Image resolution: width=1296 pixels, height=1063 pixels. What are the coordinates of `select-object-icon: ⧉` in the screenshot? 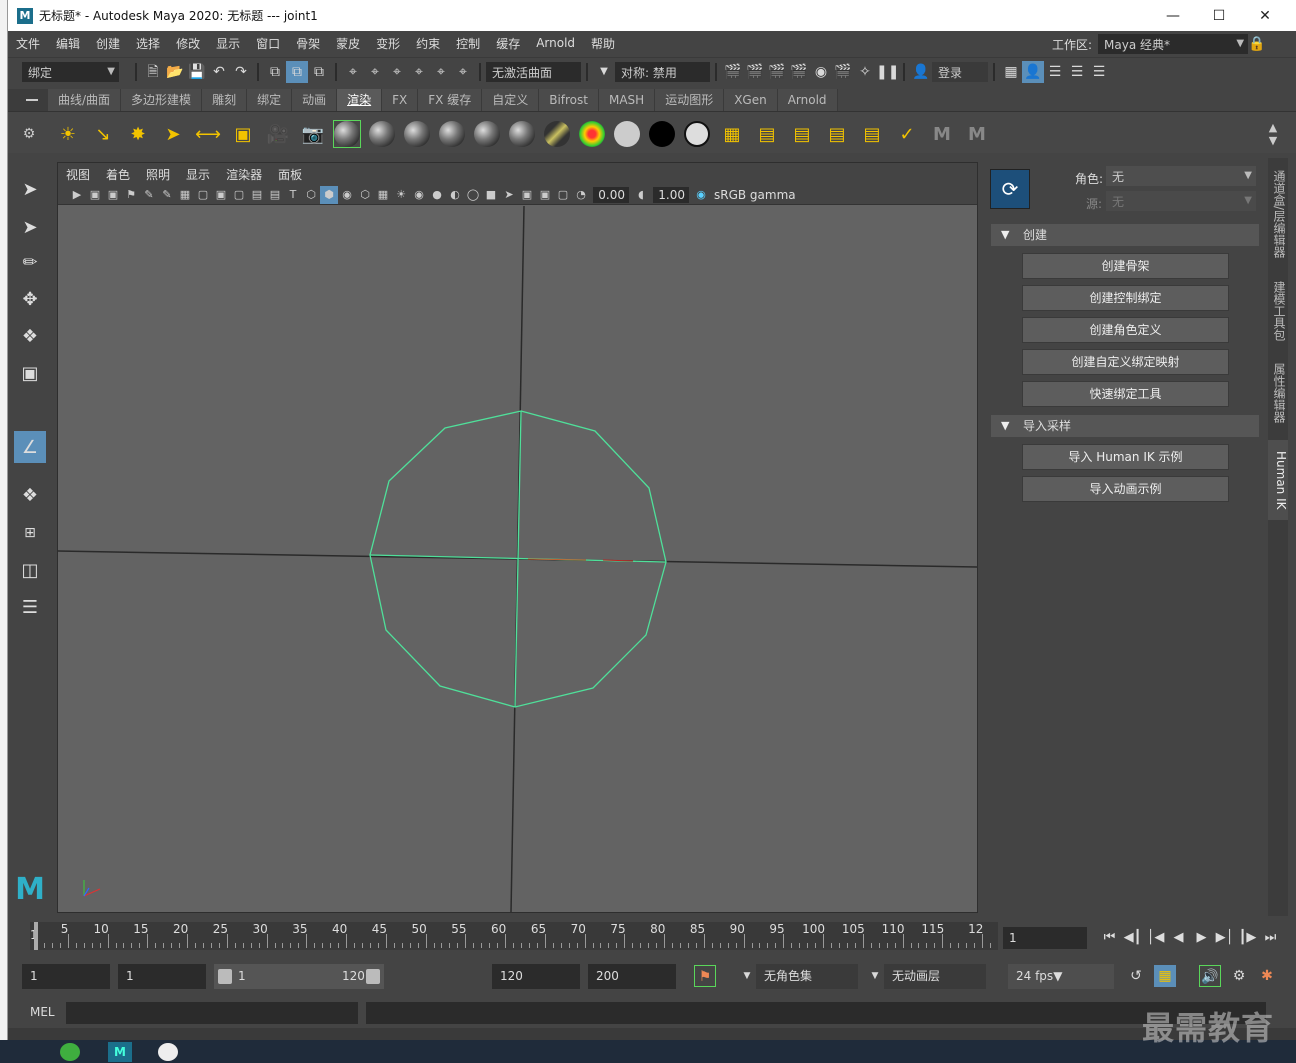 It's located at (297, 72).